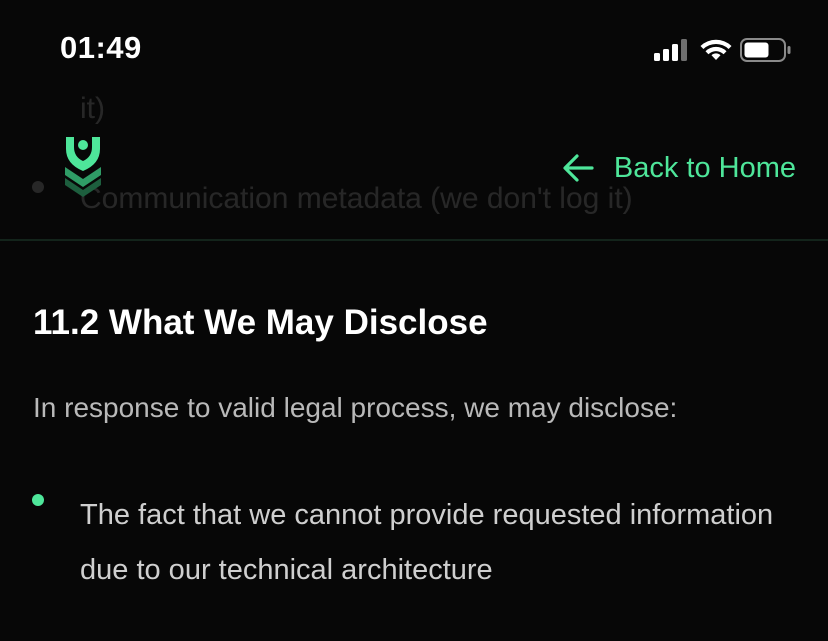 The height and width of the screenshot is (641, 828). I want to click on signal-icon, so click(670, 50).